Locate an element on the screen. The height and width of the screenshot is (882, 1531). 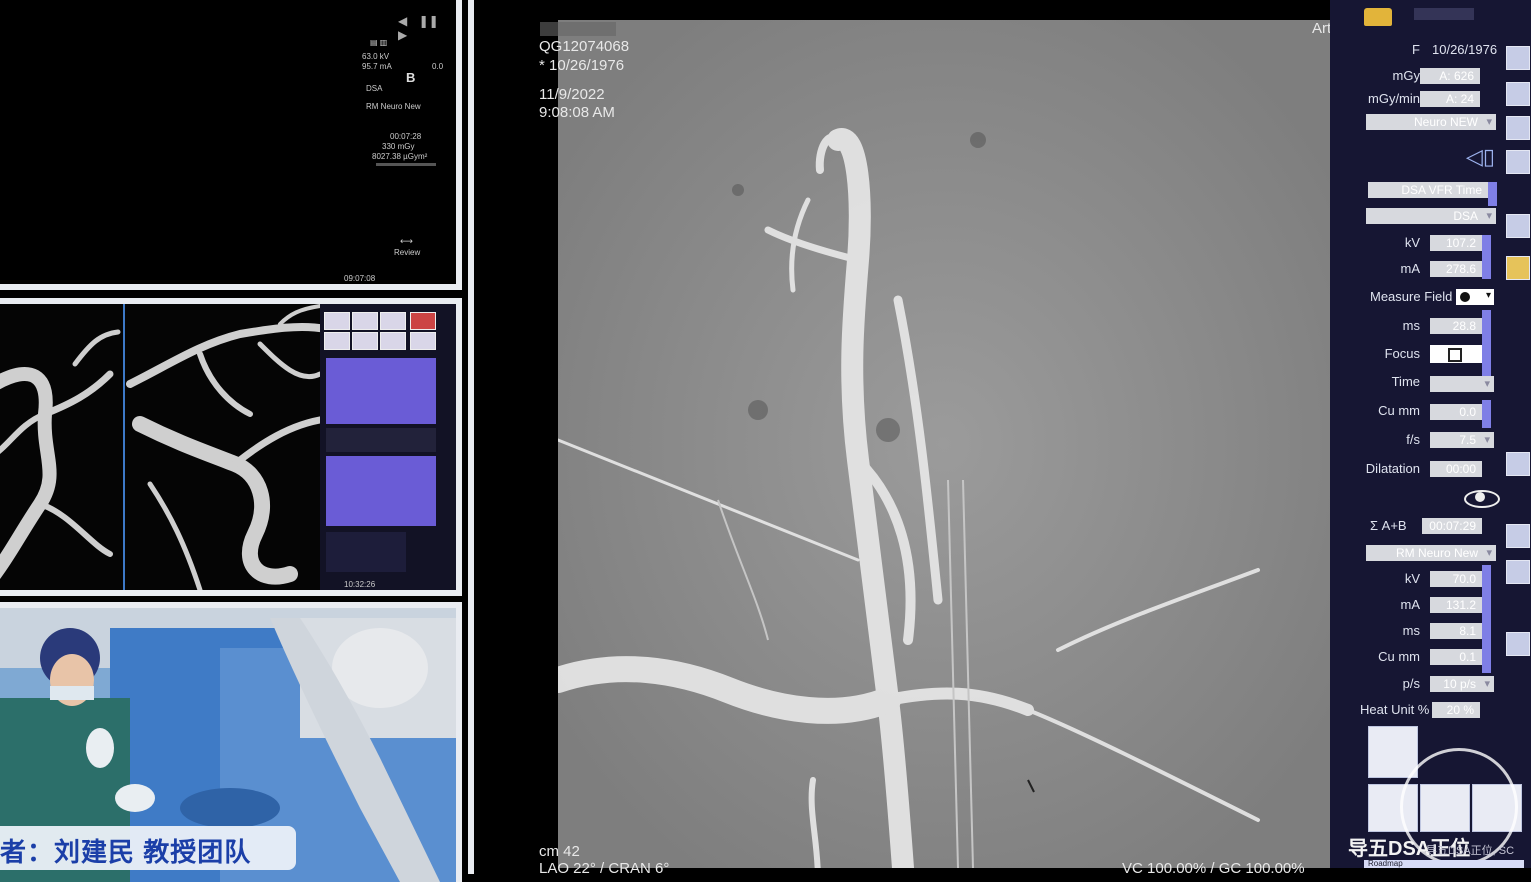
caption-text: 者：刘建民 教授团队 is located at coordinates (126, 852).